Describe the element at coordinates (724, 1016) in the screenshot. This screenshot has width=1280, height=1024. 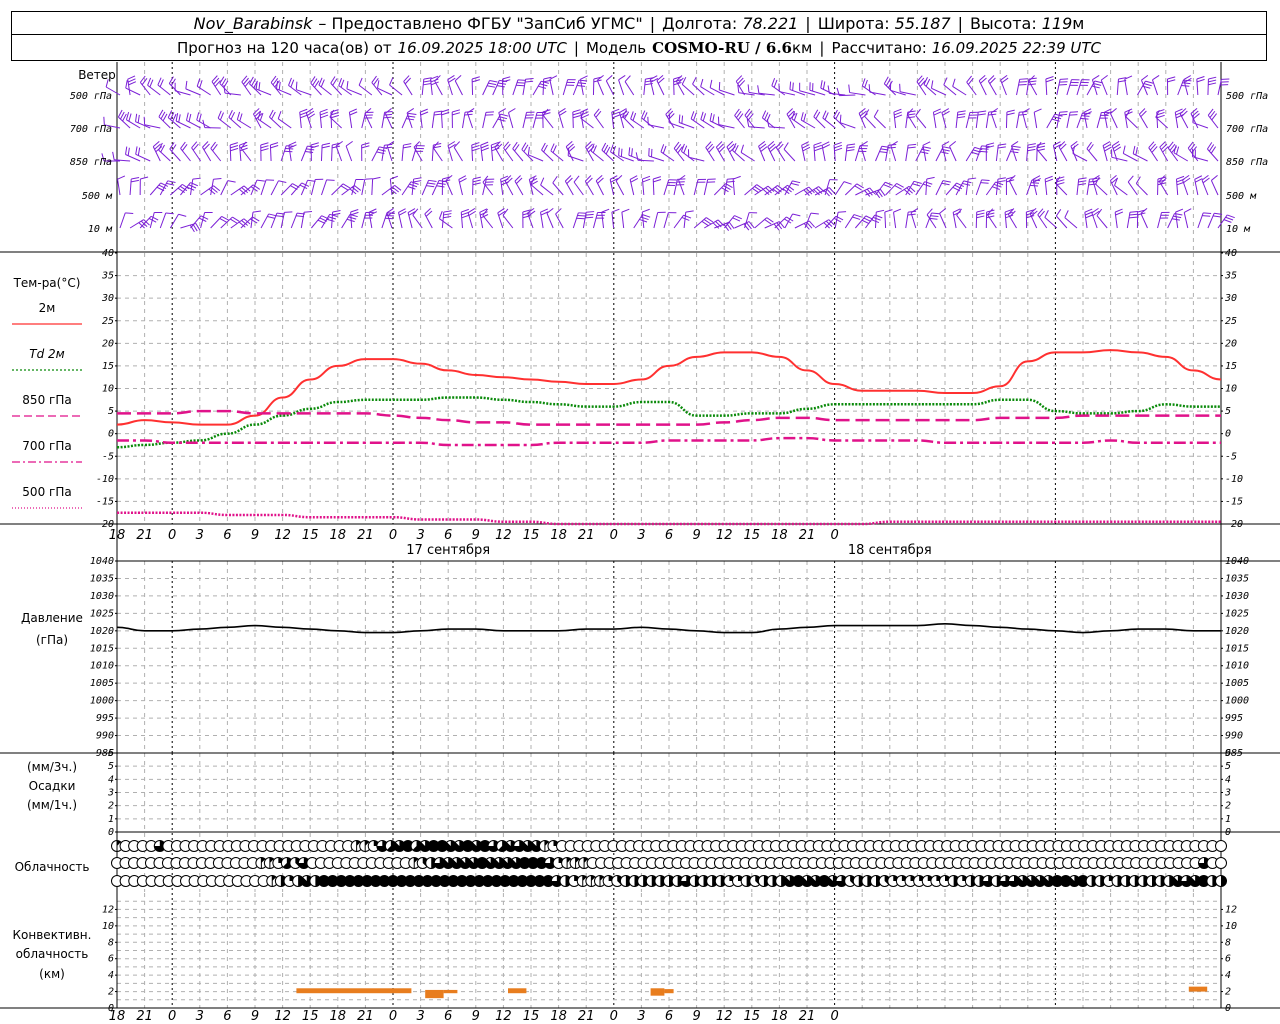
I see `x-tick-label-bottom: 12` at that location.